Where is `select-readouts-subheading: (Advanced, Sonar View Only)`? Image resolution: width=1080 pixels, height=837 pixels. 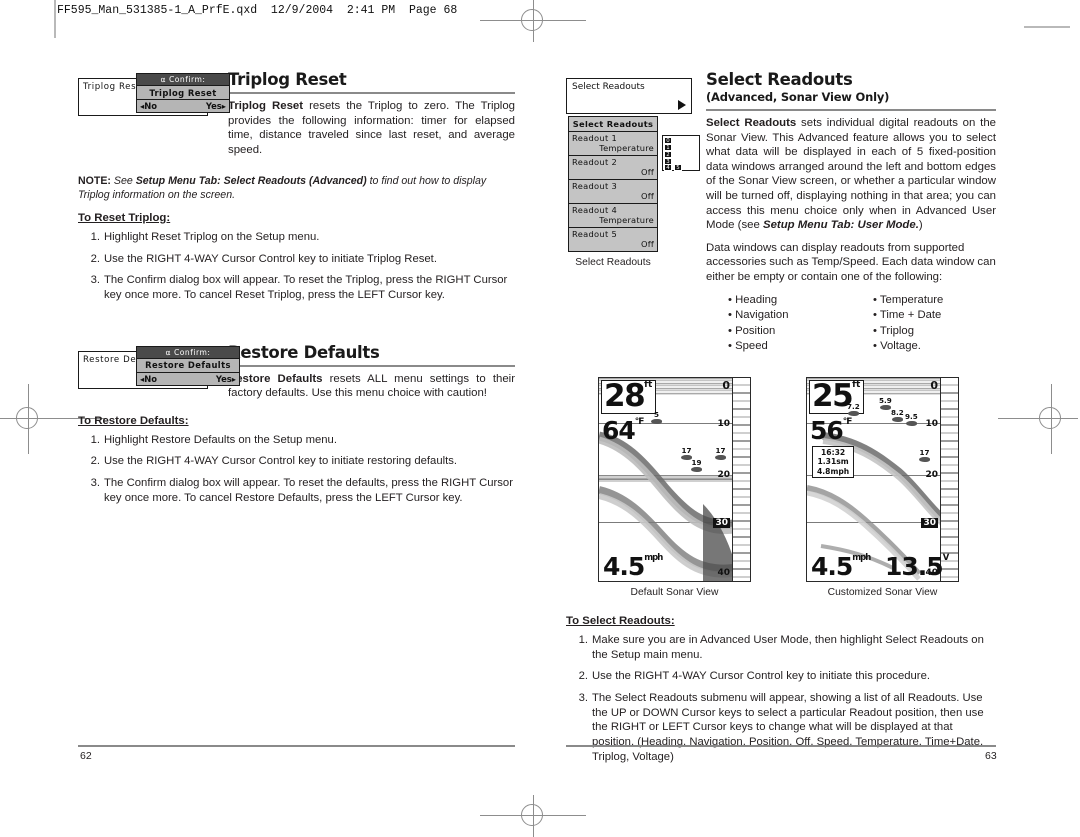
select-readouts-subheading: (Advanced, Sonar View Only) is located at coordinates (798, 97).